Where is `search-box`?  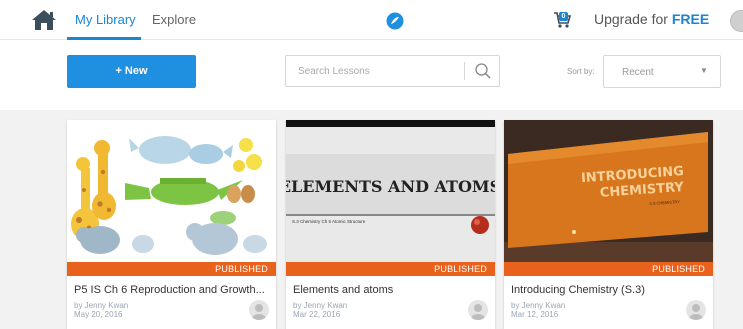
search-box is located at coordinates (392, 71).